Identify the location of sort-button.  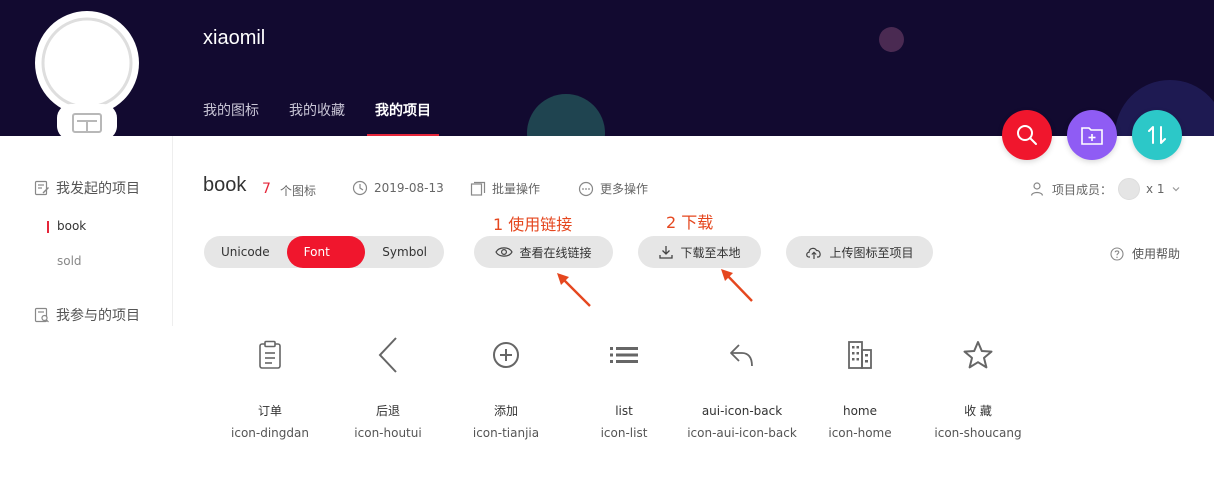
(1157, 135).